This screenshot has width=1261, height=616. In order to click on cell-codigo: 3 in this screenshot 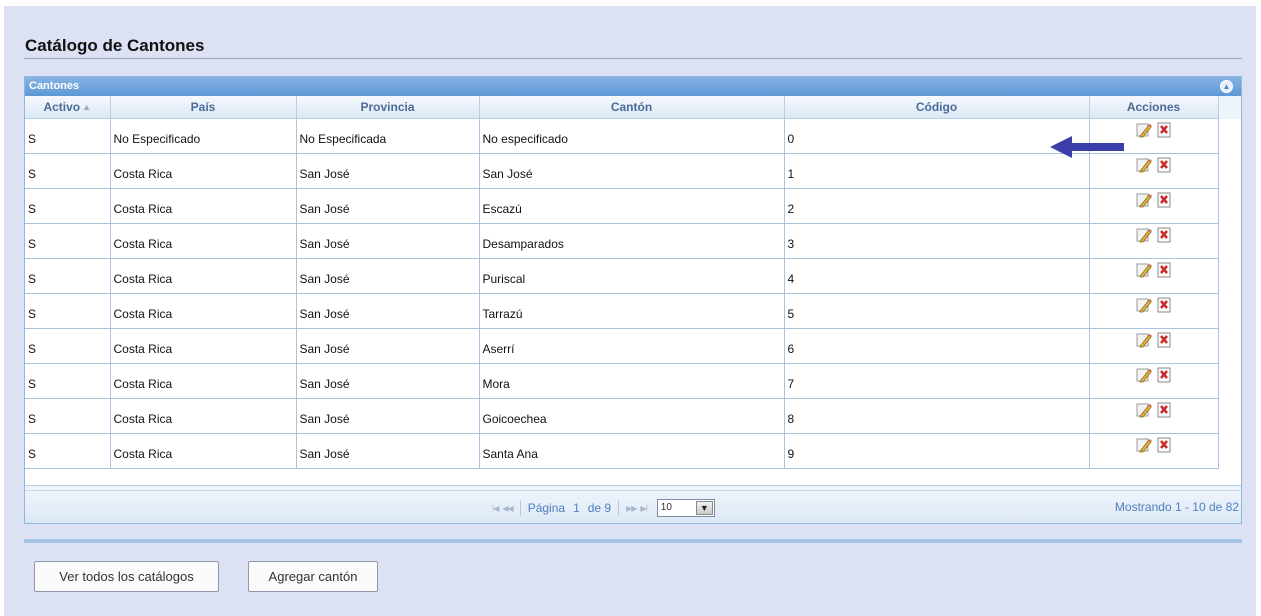, I will do `click(937, 241)`.